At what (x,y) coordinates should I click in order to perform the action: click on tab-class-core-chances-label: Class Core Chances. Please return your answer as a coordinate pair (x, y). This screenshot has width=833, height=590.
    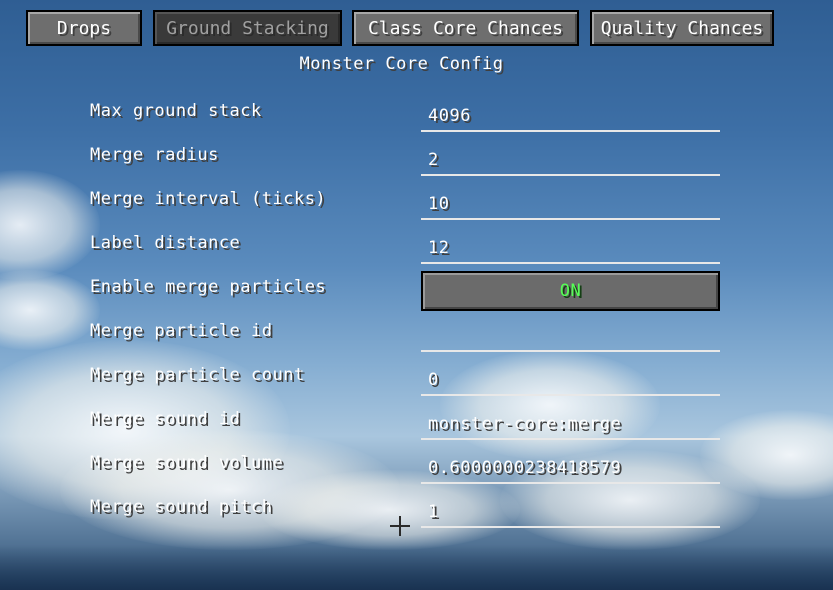
    Looking at the image, I should click on (465, 28).